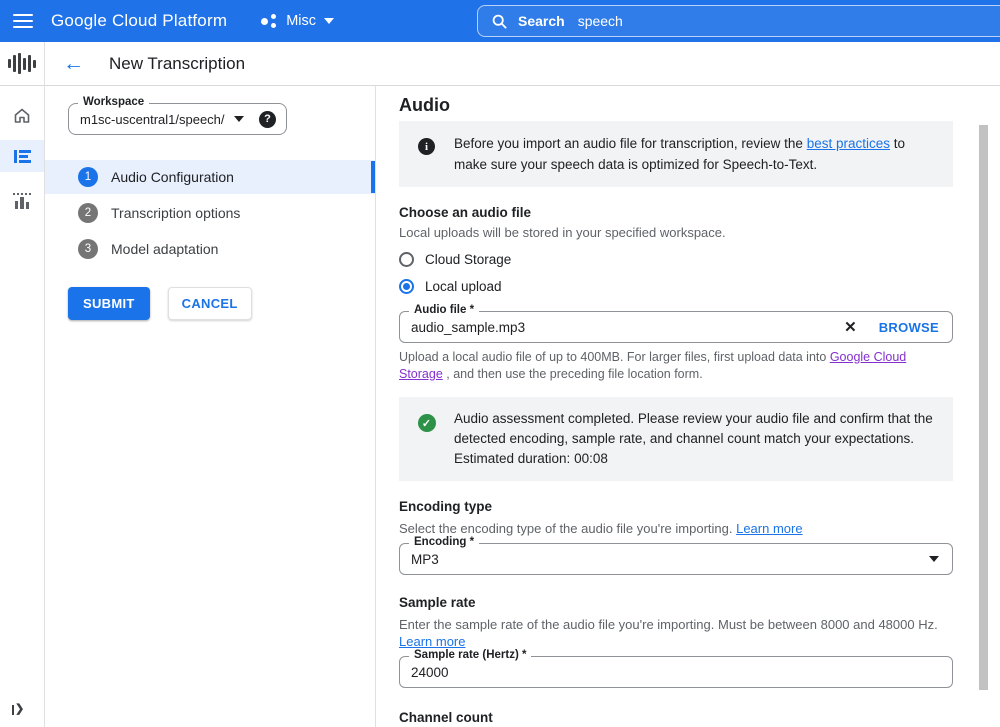 The width and height of the screenshot is (1000, 727). Describe the element at coordinates (676, 323) in the screenshot. I see `audio-file-input: Audio file * audio_sample.mp3 ✕ BROWSE` at that location.